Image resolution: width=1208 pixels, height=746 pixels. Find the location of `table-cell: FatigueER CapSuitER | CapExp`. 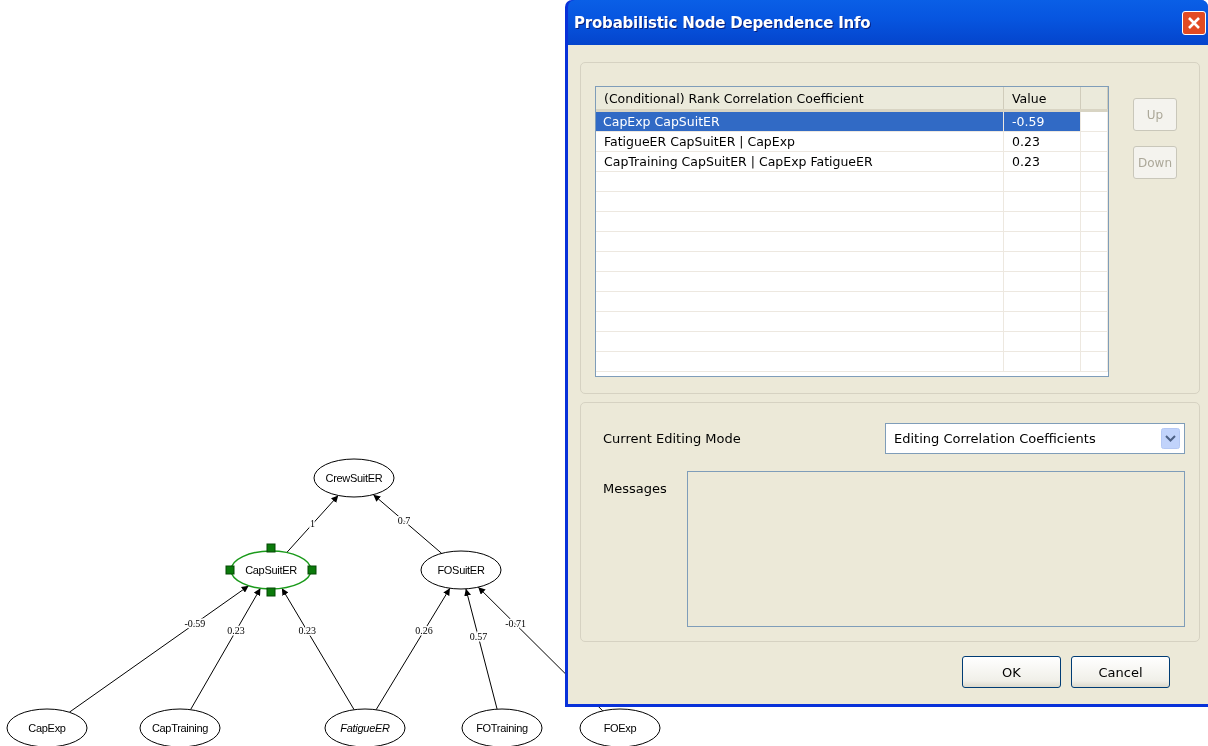

table-cell: FatigueER CapSuitER | CapExp is located at coordinates (800, 141).